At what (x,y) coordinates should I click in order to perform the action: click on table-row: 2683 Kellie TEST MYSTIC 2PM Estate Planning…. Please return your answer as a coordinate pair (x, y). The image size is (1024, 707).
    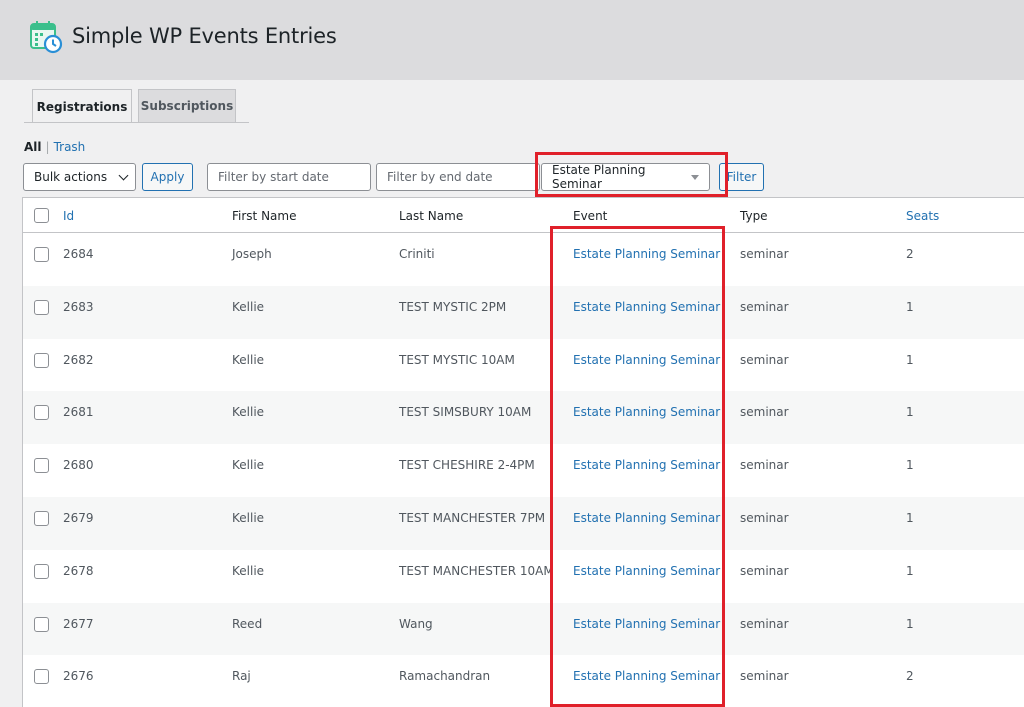
    Looking at the image, I should click on (523, 312).